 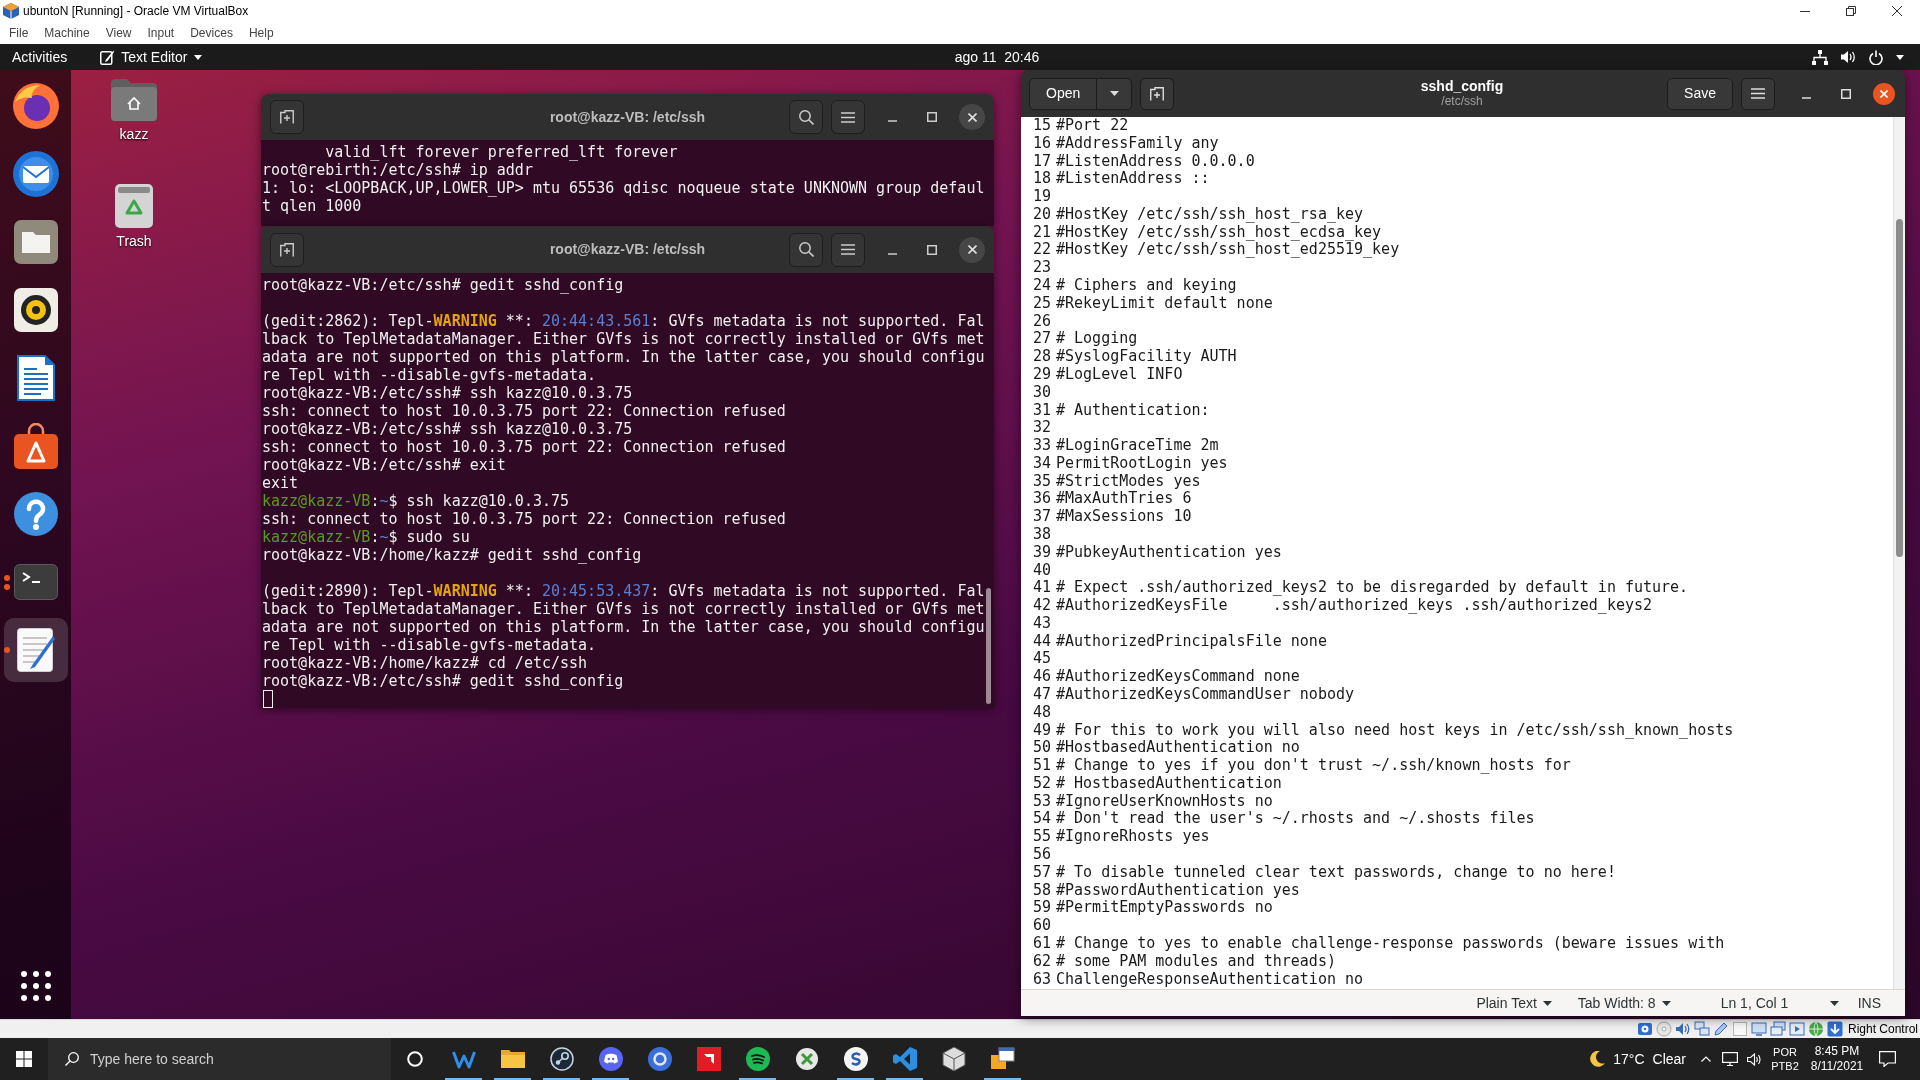 I want to click on code-line: #HostKey /etc/ssh/ssh_host_ed25519_key, so click(x=1228, y=250).